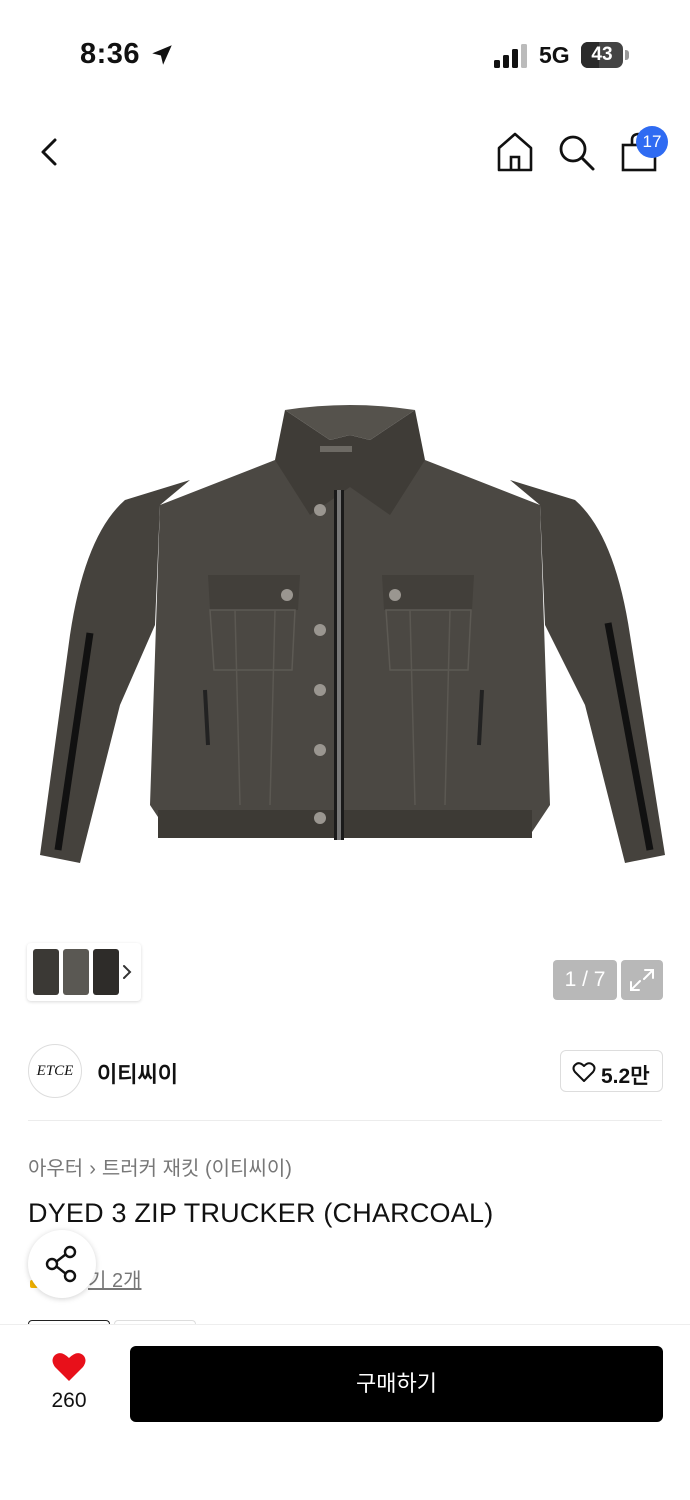  I want to click on back-icon, so click(50, 152).